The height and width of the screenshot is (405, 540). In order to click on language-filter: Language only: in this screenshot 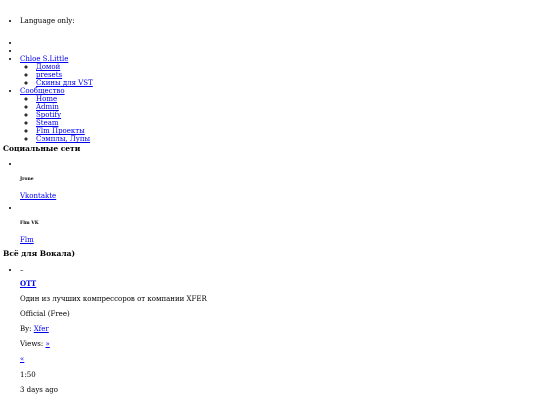, I will do `click(270, 21)`.